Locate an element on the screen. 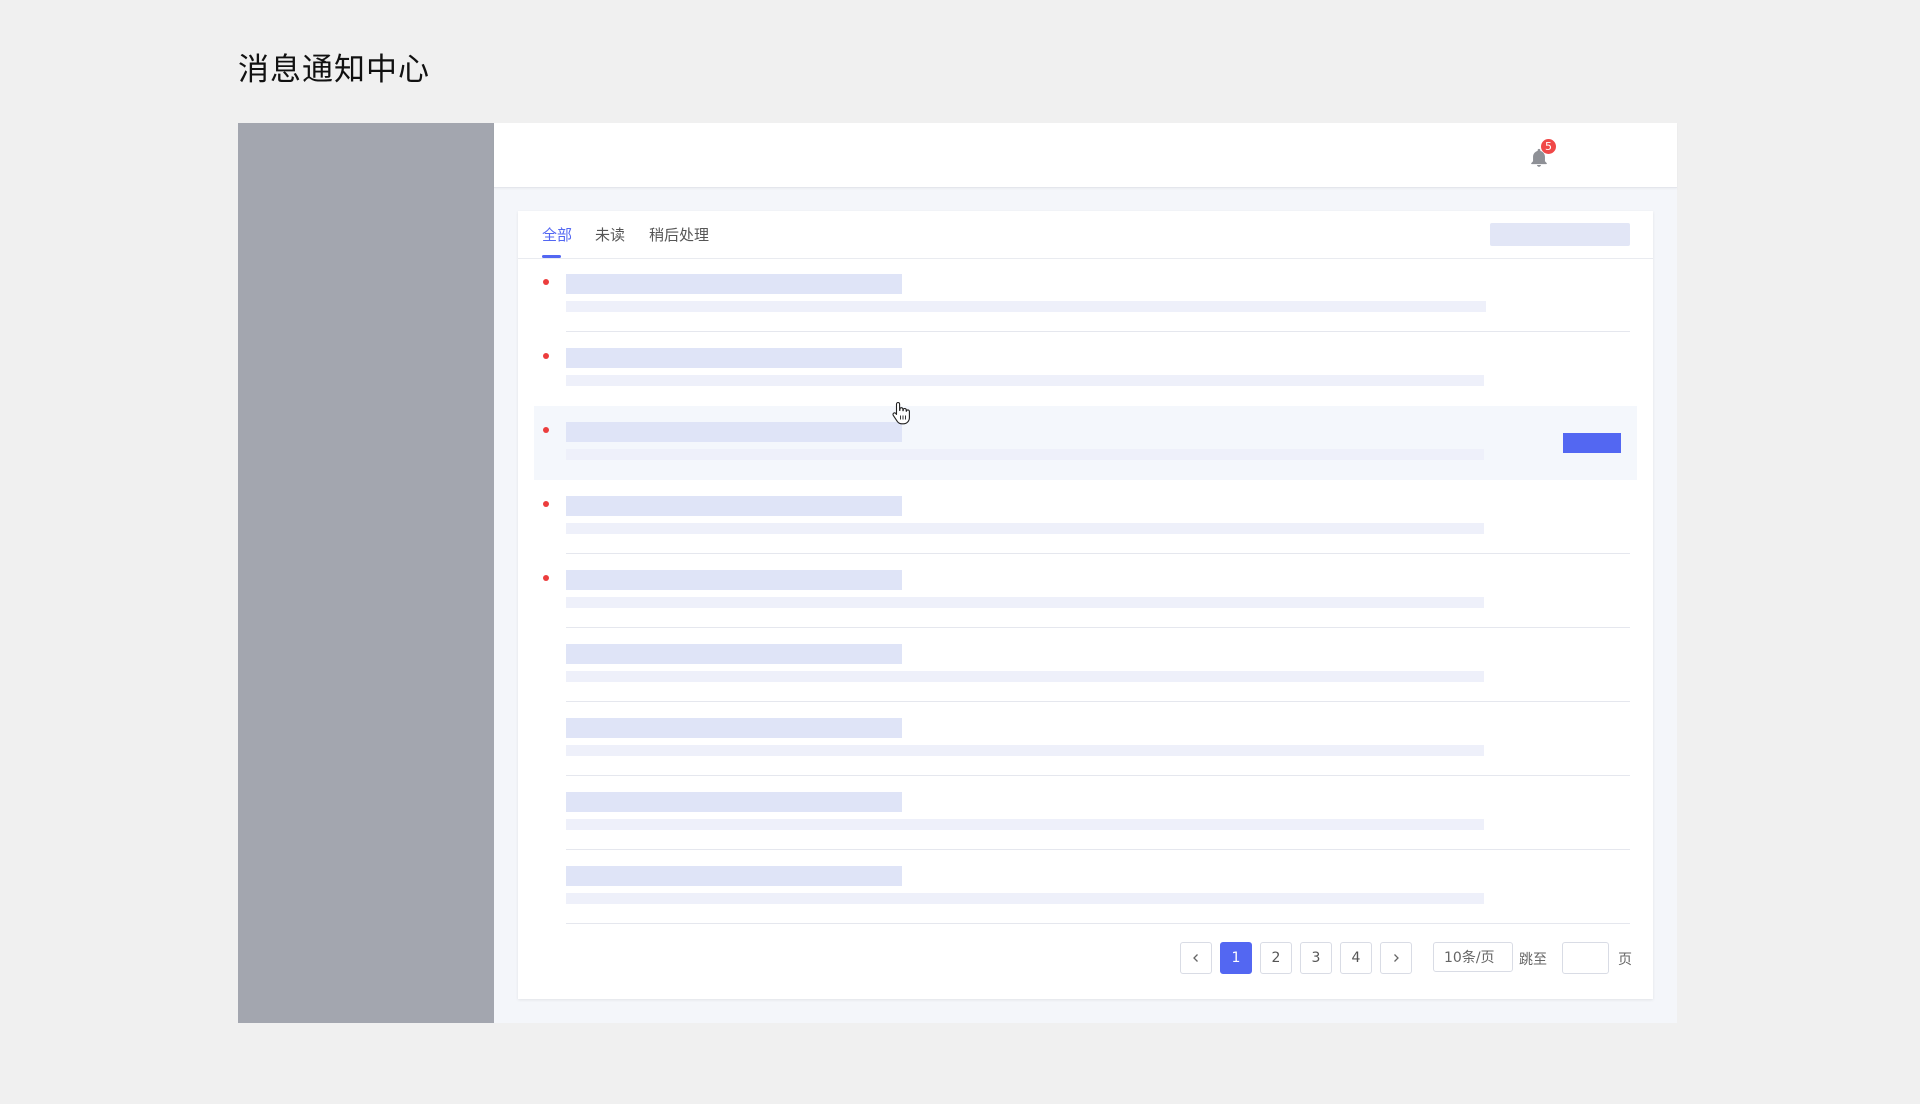  page-title: 消息通知中心 is located at coordinates (334, 70).